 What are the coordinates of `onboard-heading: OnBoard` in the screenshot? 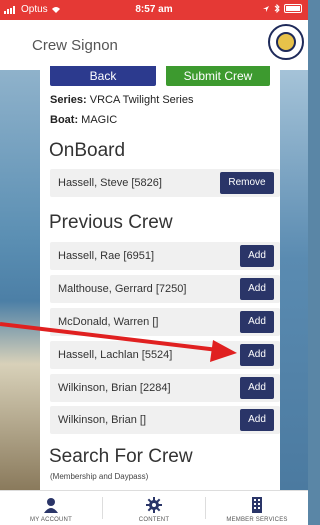 It's located at (87, 150).